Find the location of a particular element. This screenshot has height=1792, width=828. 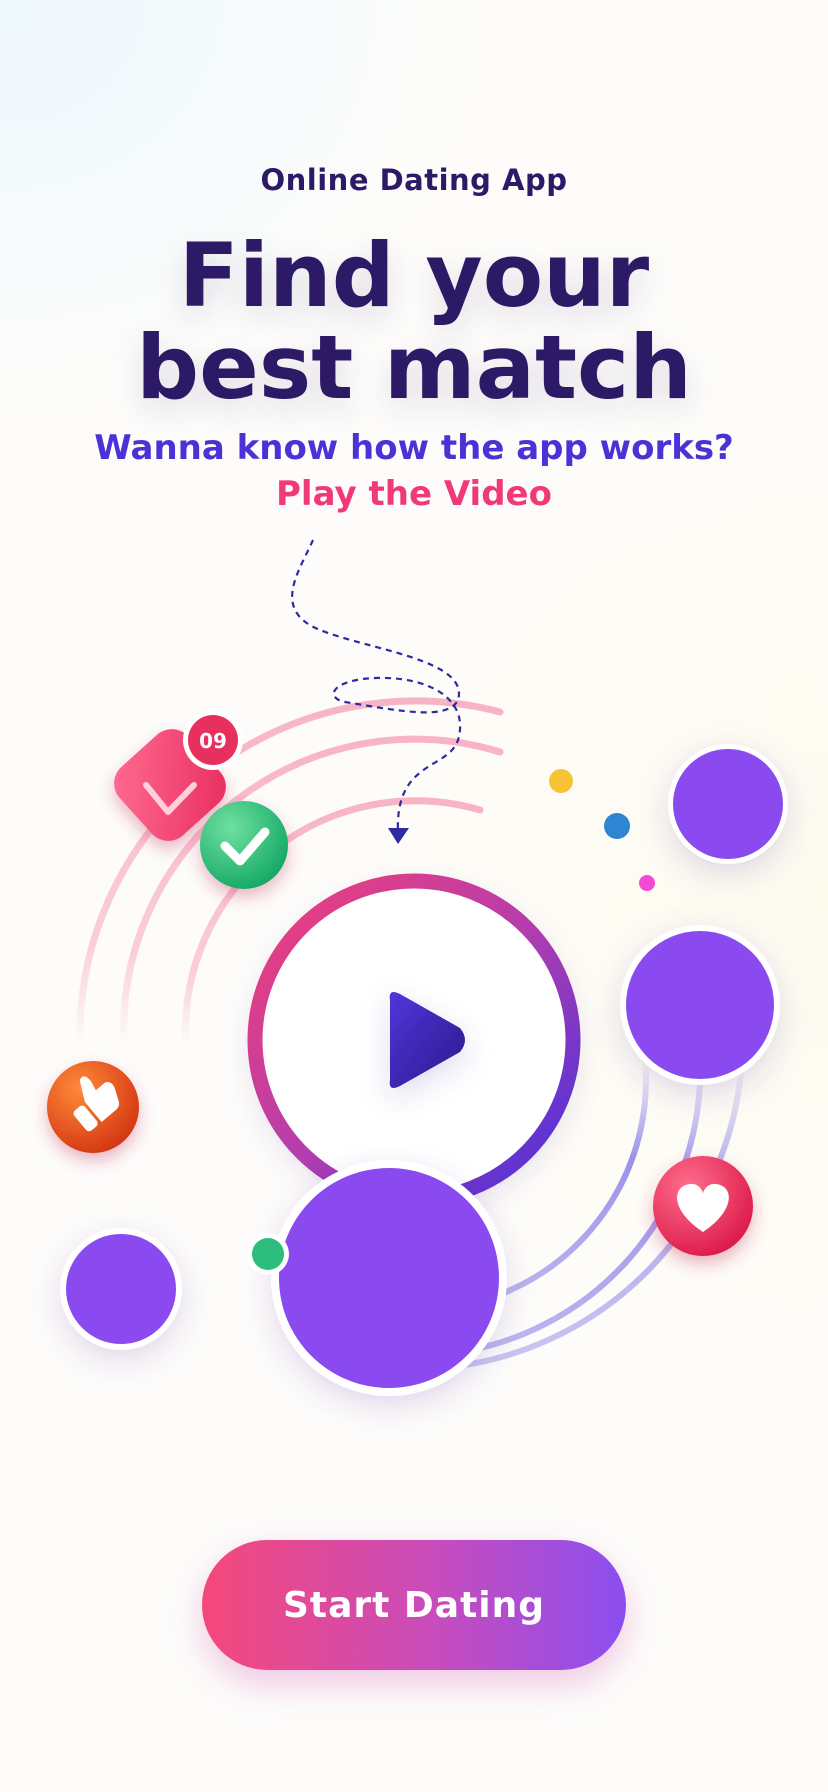

start-dating-button: Start Dating is located at coordinates (414, 1605).